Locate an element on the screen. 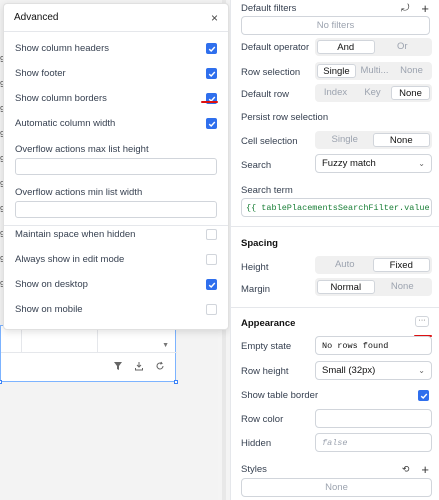 This screenshot has height=500, width=439. height-fixed: Fixed is located at coordinates (401, 265).